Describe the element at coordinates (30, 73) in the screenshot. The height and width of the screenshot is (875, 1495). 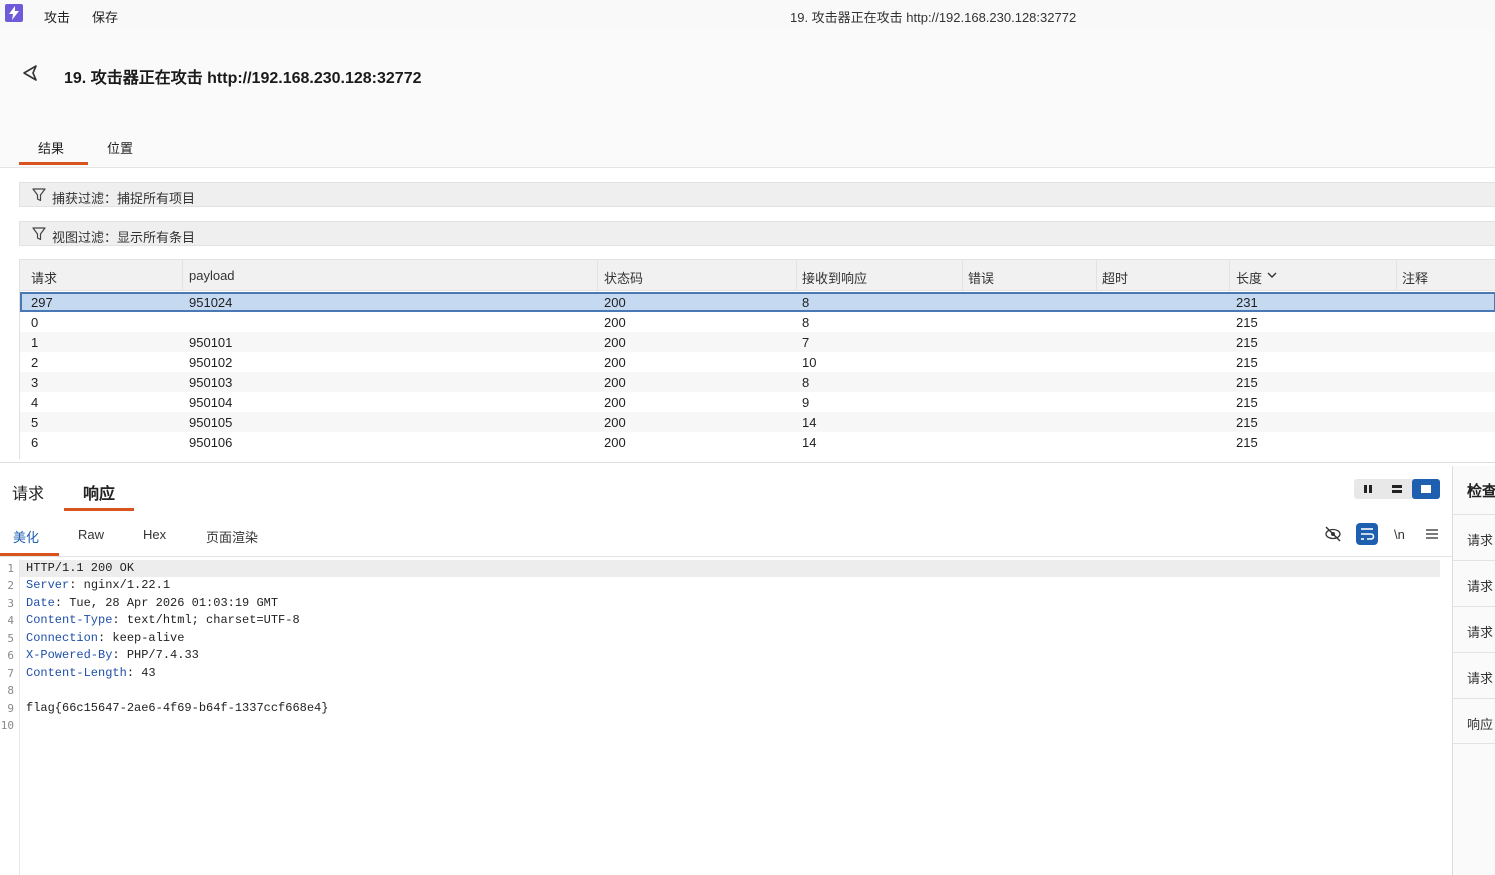
I see `back-icon` at that location.